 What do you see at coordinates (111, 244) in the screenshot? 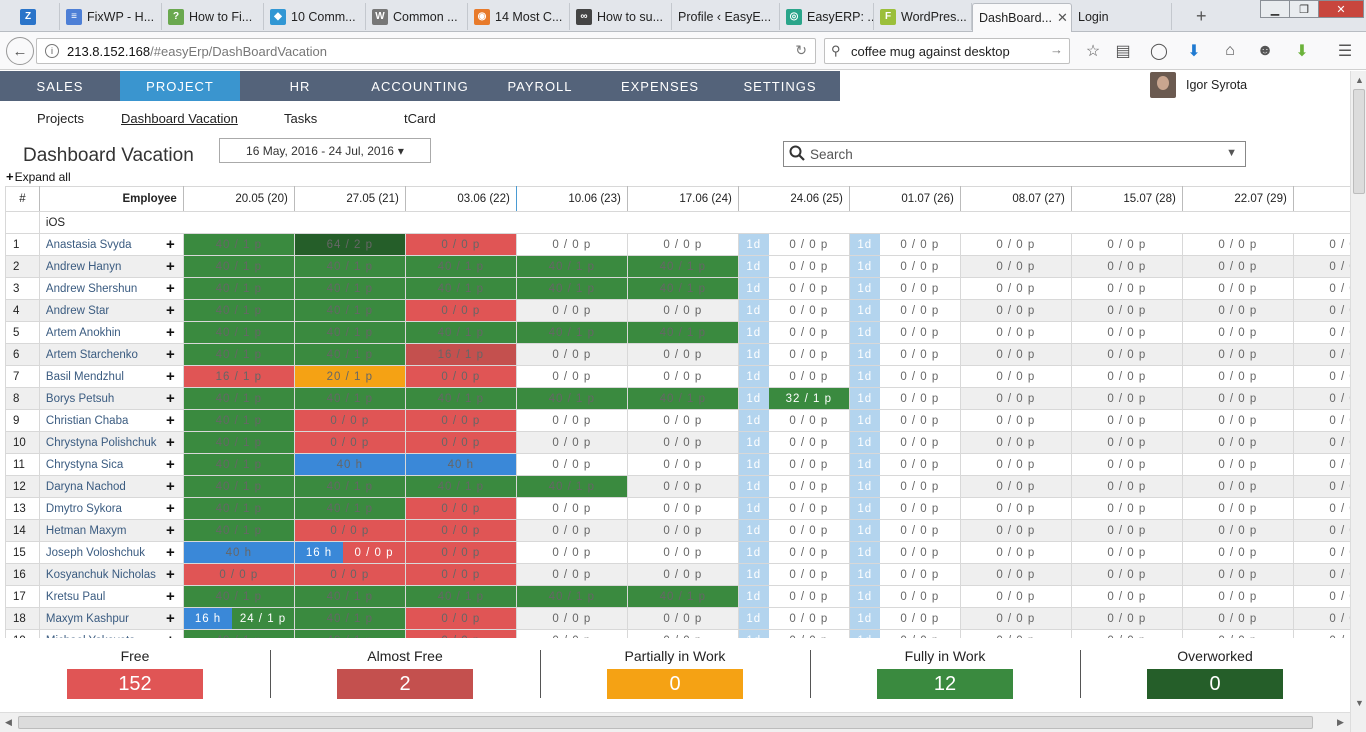
I see `employee-name-cell: Anastasia Svyda +` at bounding box center [111, 244].